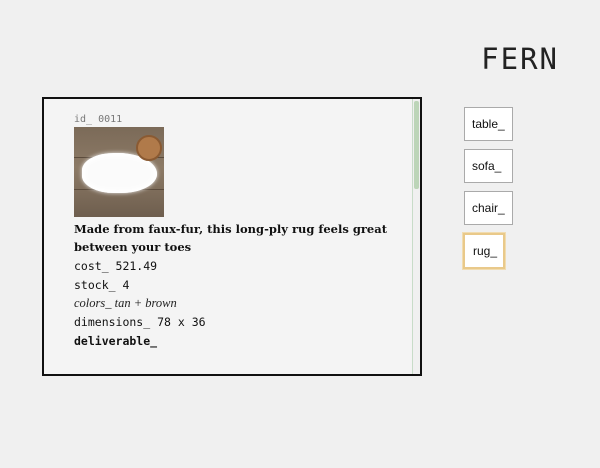  What do you see at coordinates (149, 148) in the screenshot?
I see `basket-shape` at bounding box center [149, 148].